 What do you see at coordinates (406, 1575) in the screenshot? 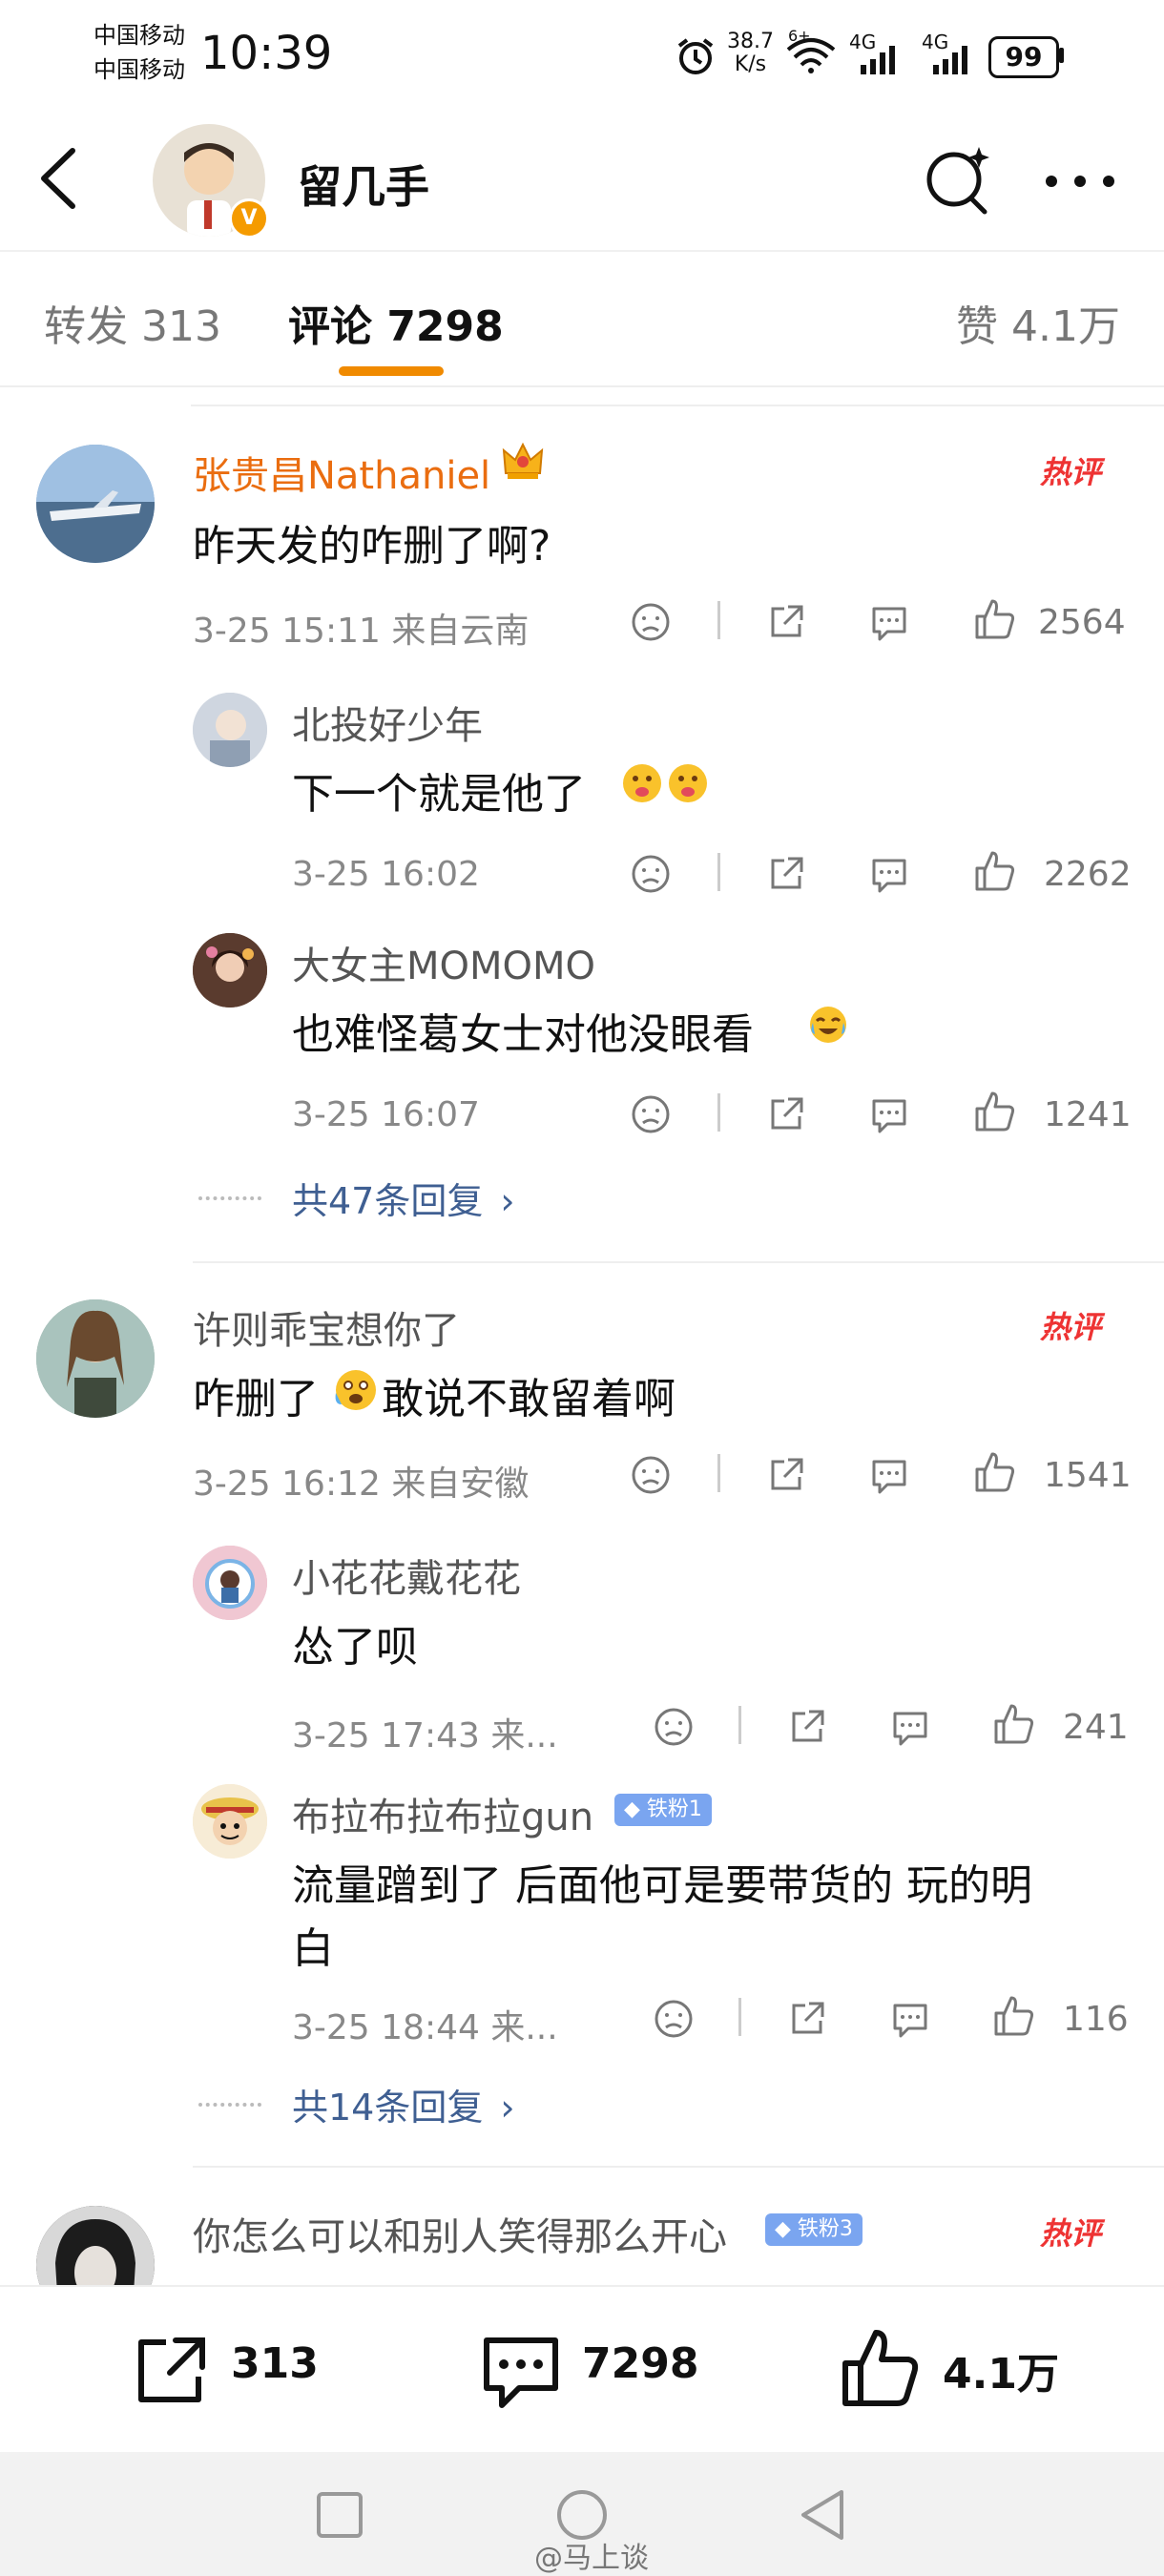
I see `reply-username: 小花花戴花花` at bounding box center [406, 1575].